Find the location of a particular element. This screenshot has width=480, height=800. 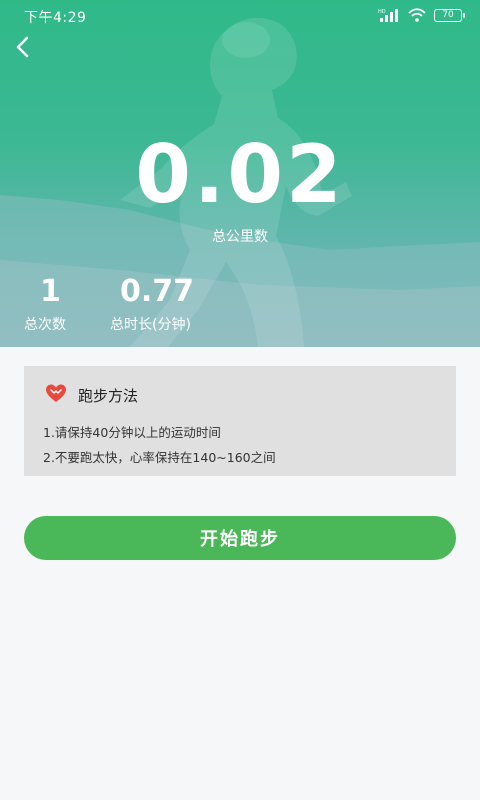

total-distance-value: 0.02 is located at coordinates (240, 174).